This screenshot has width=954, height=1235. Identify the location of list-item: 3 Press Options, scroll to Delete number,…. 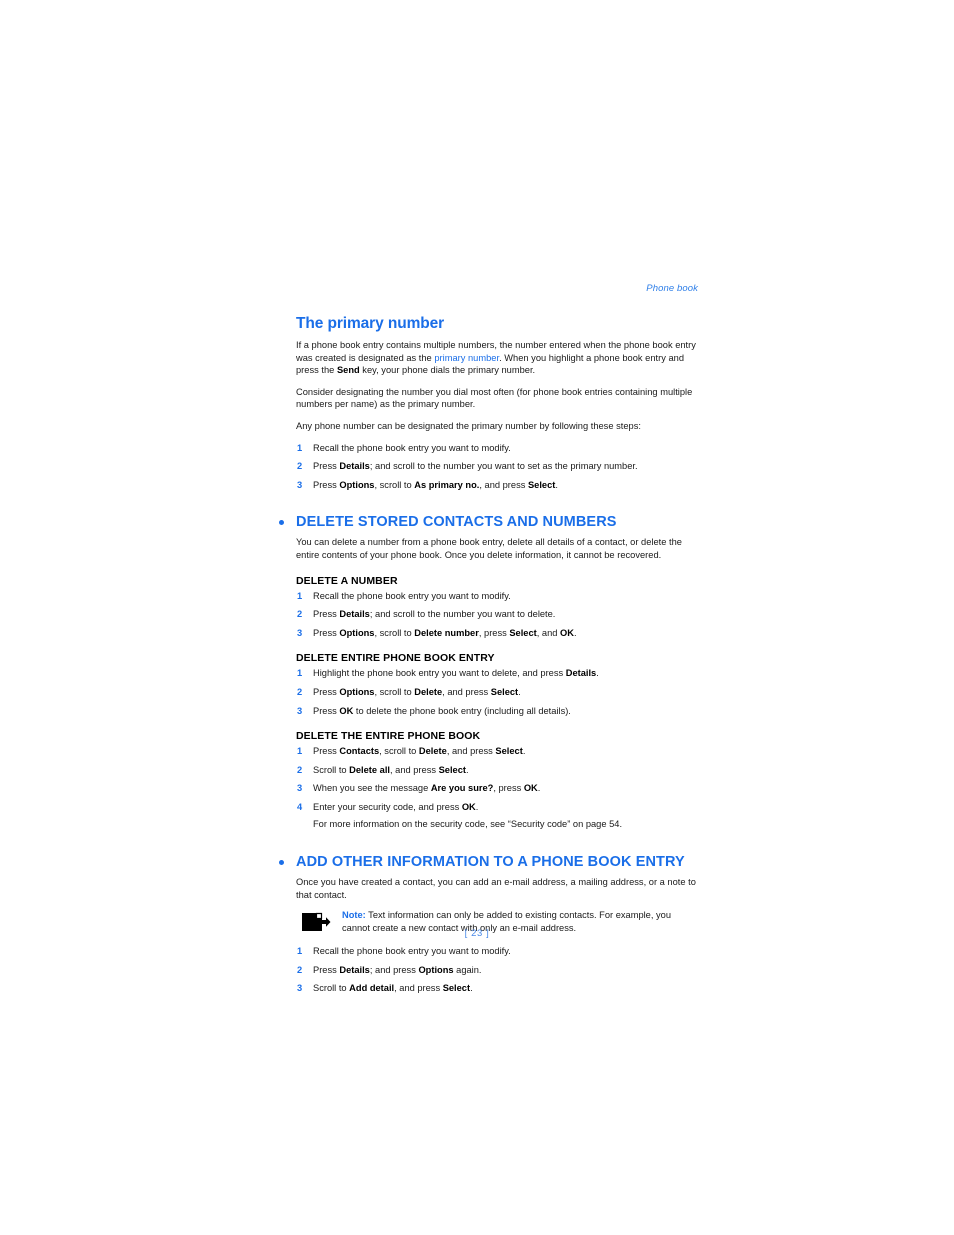
(497, 633).